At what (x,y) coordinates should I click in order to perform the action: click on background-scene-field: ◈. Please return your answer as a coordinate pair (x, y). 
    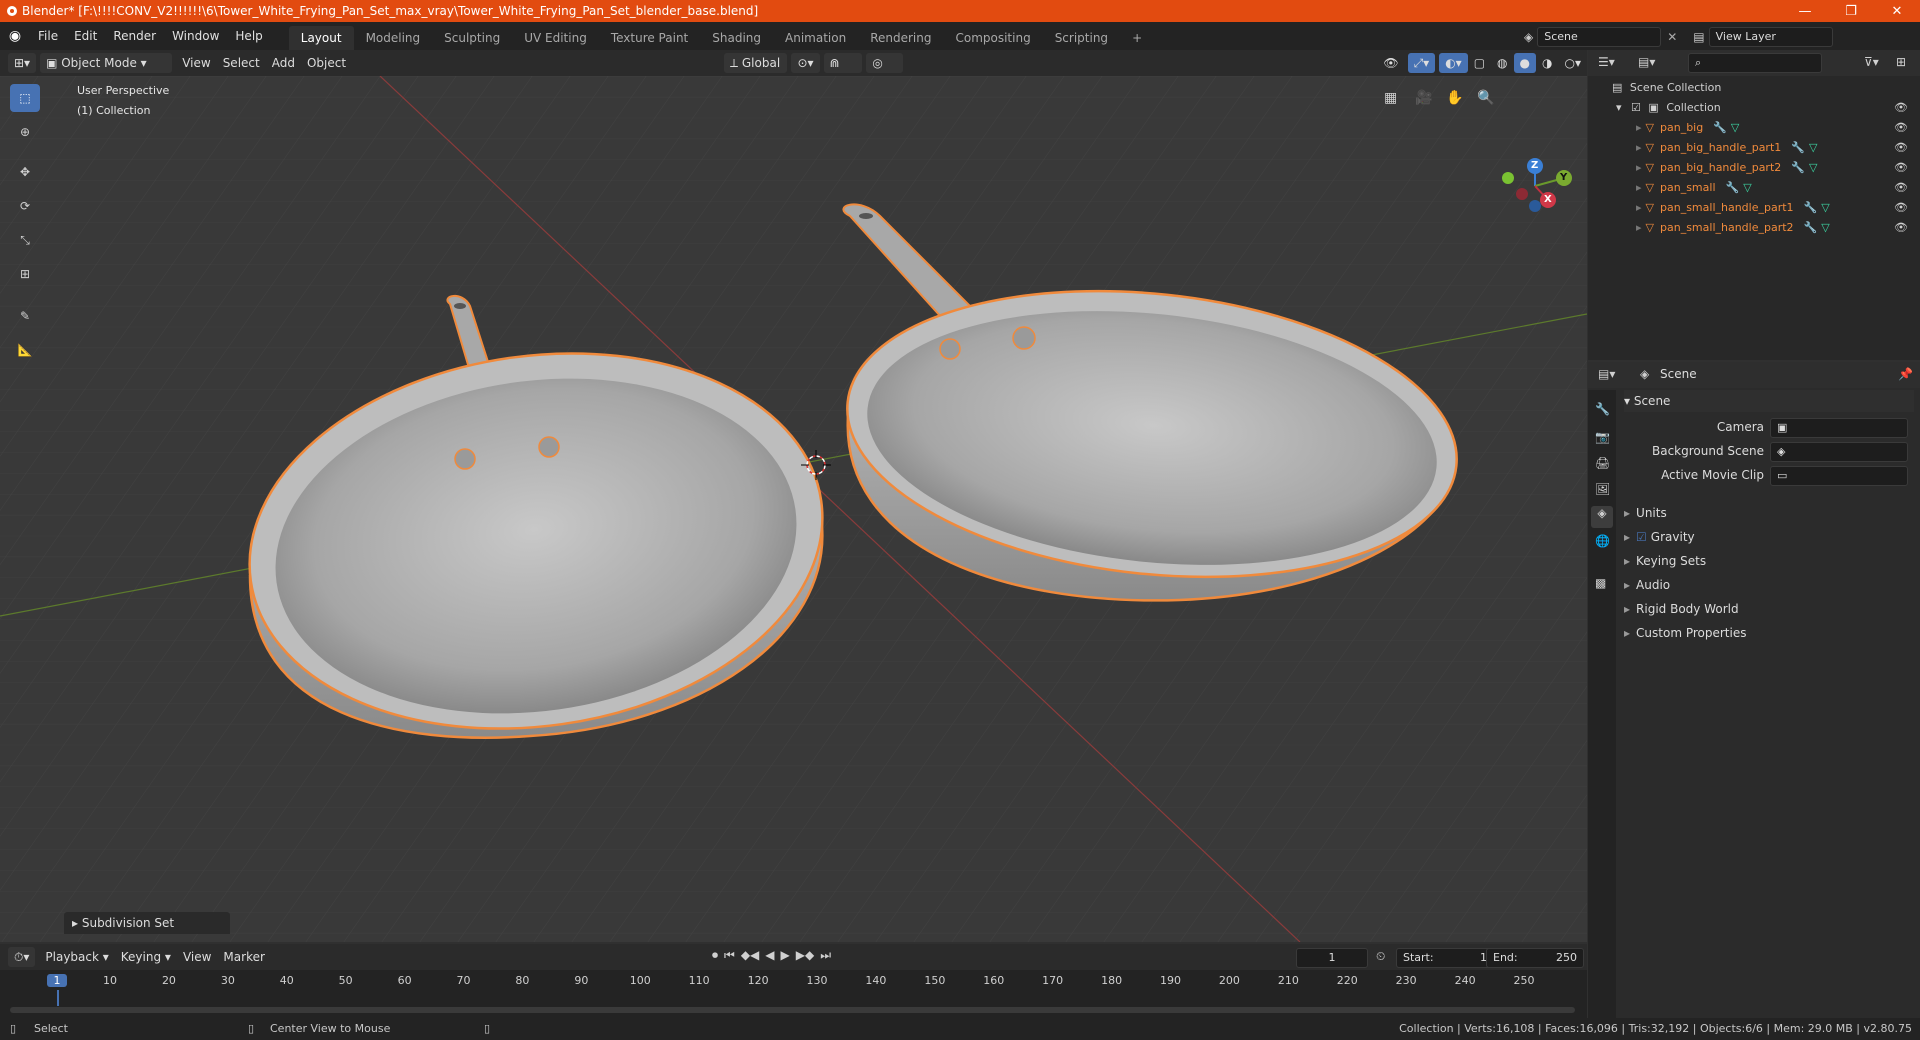
    Looking at the image, I should click on (1839, 452).